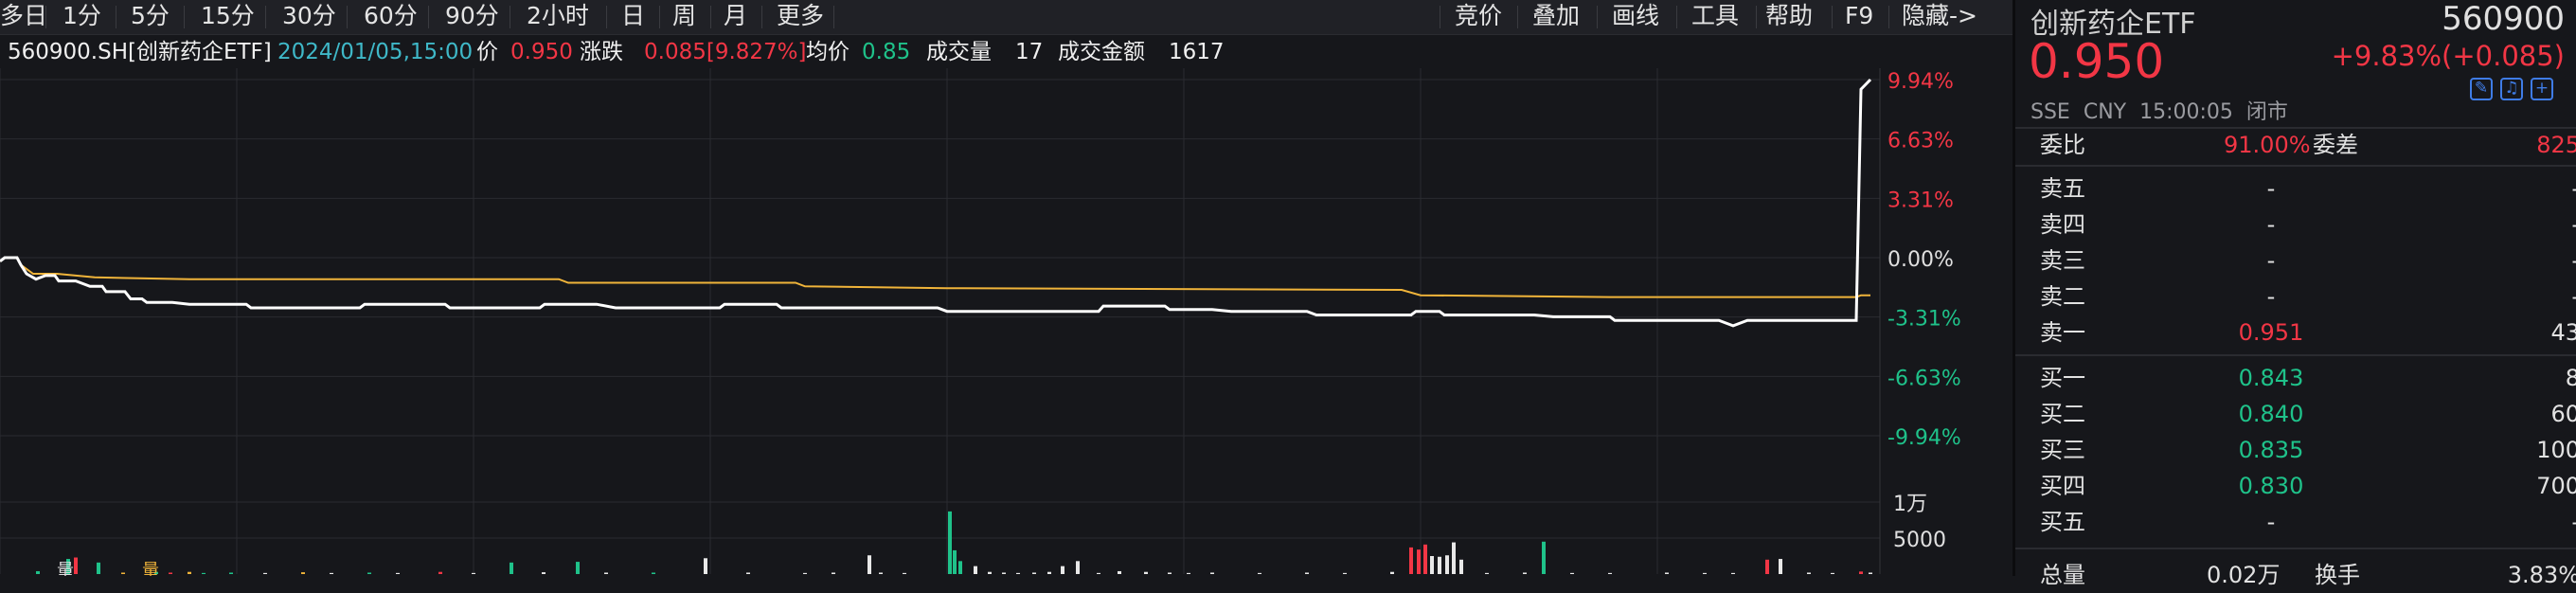 This screenshot has height=593, width=2576. What do you see at coordinates (2062, 378) in the screenshot?
I see `bid-label: 买一` at bounding box center [2062, 378].